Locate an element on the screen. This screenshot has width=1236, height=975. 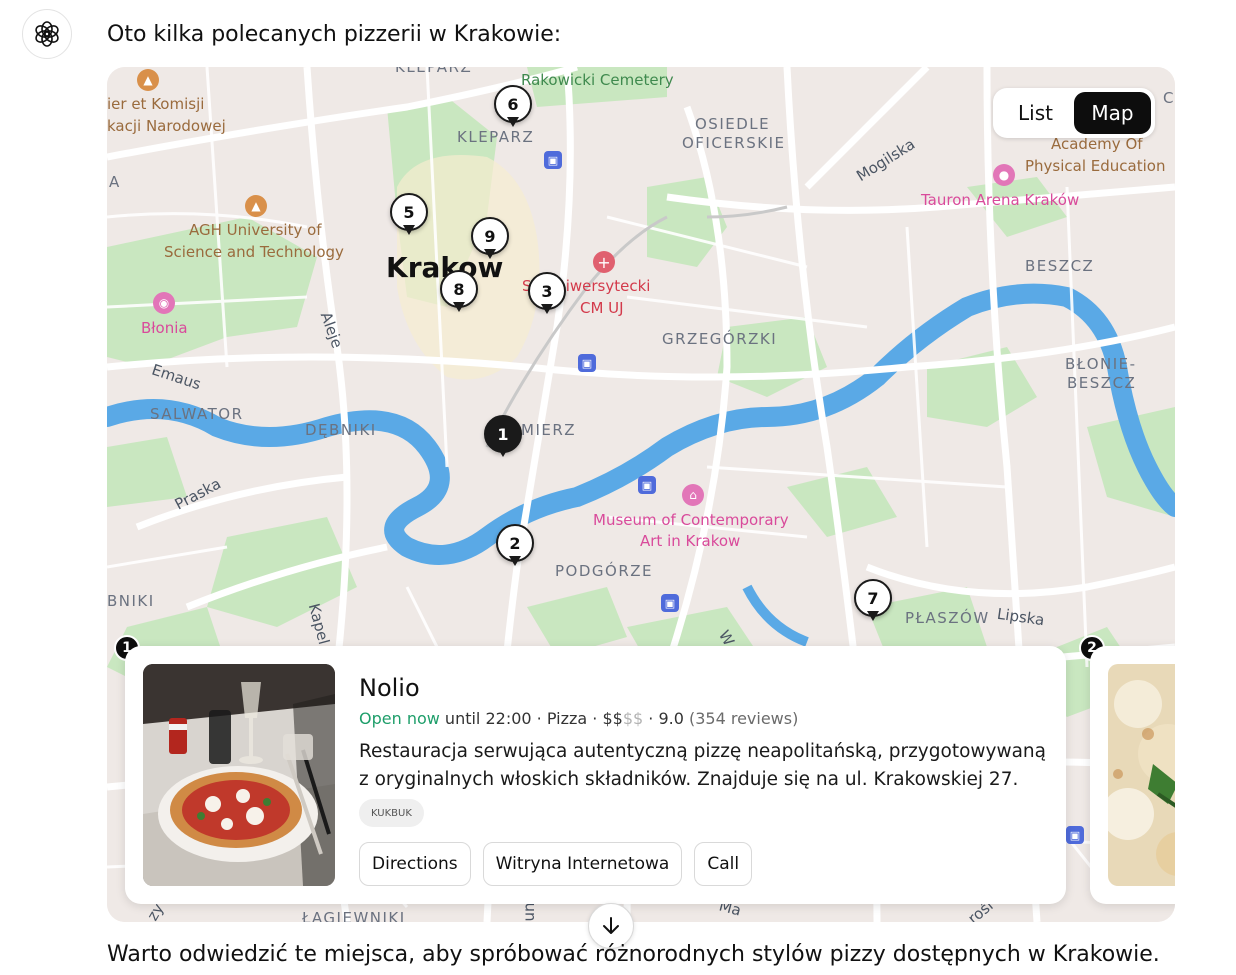
map-pin-6: 6 is located at coordinates (513, 108).